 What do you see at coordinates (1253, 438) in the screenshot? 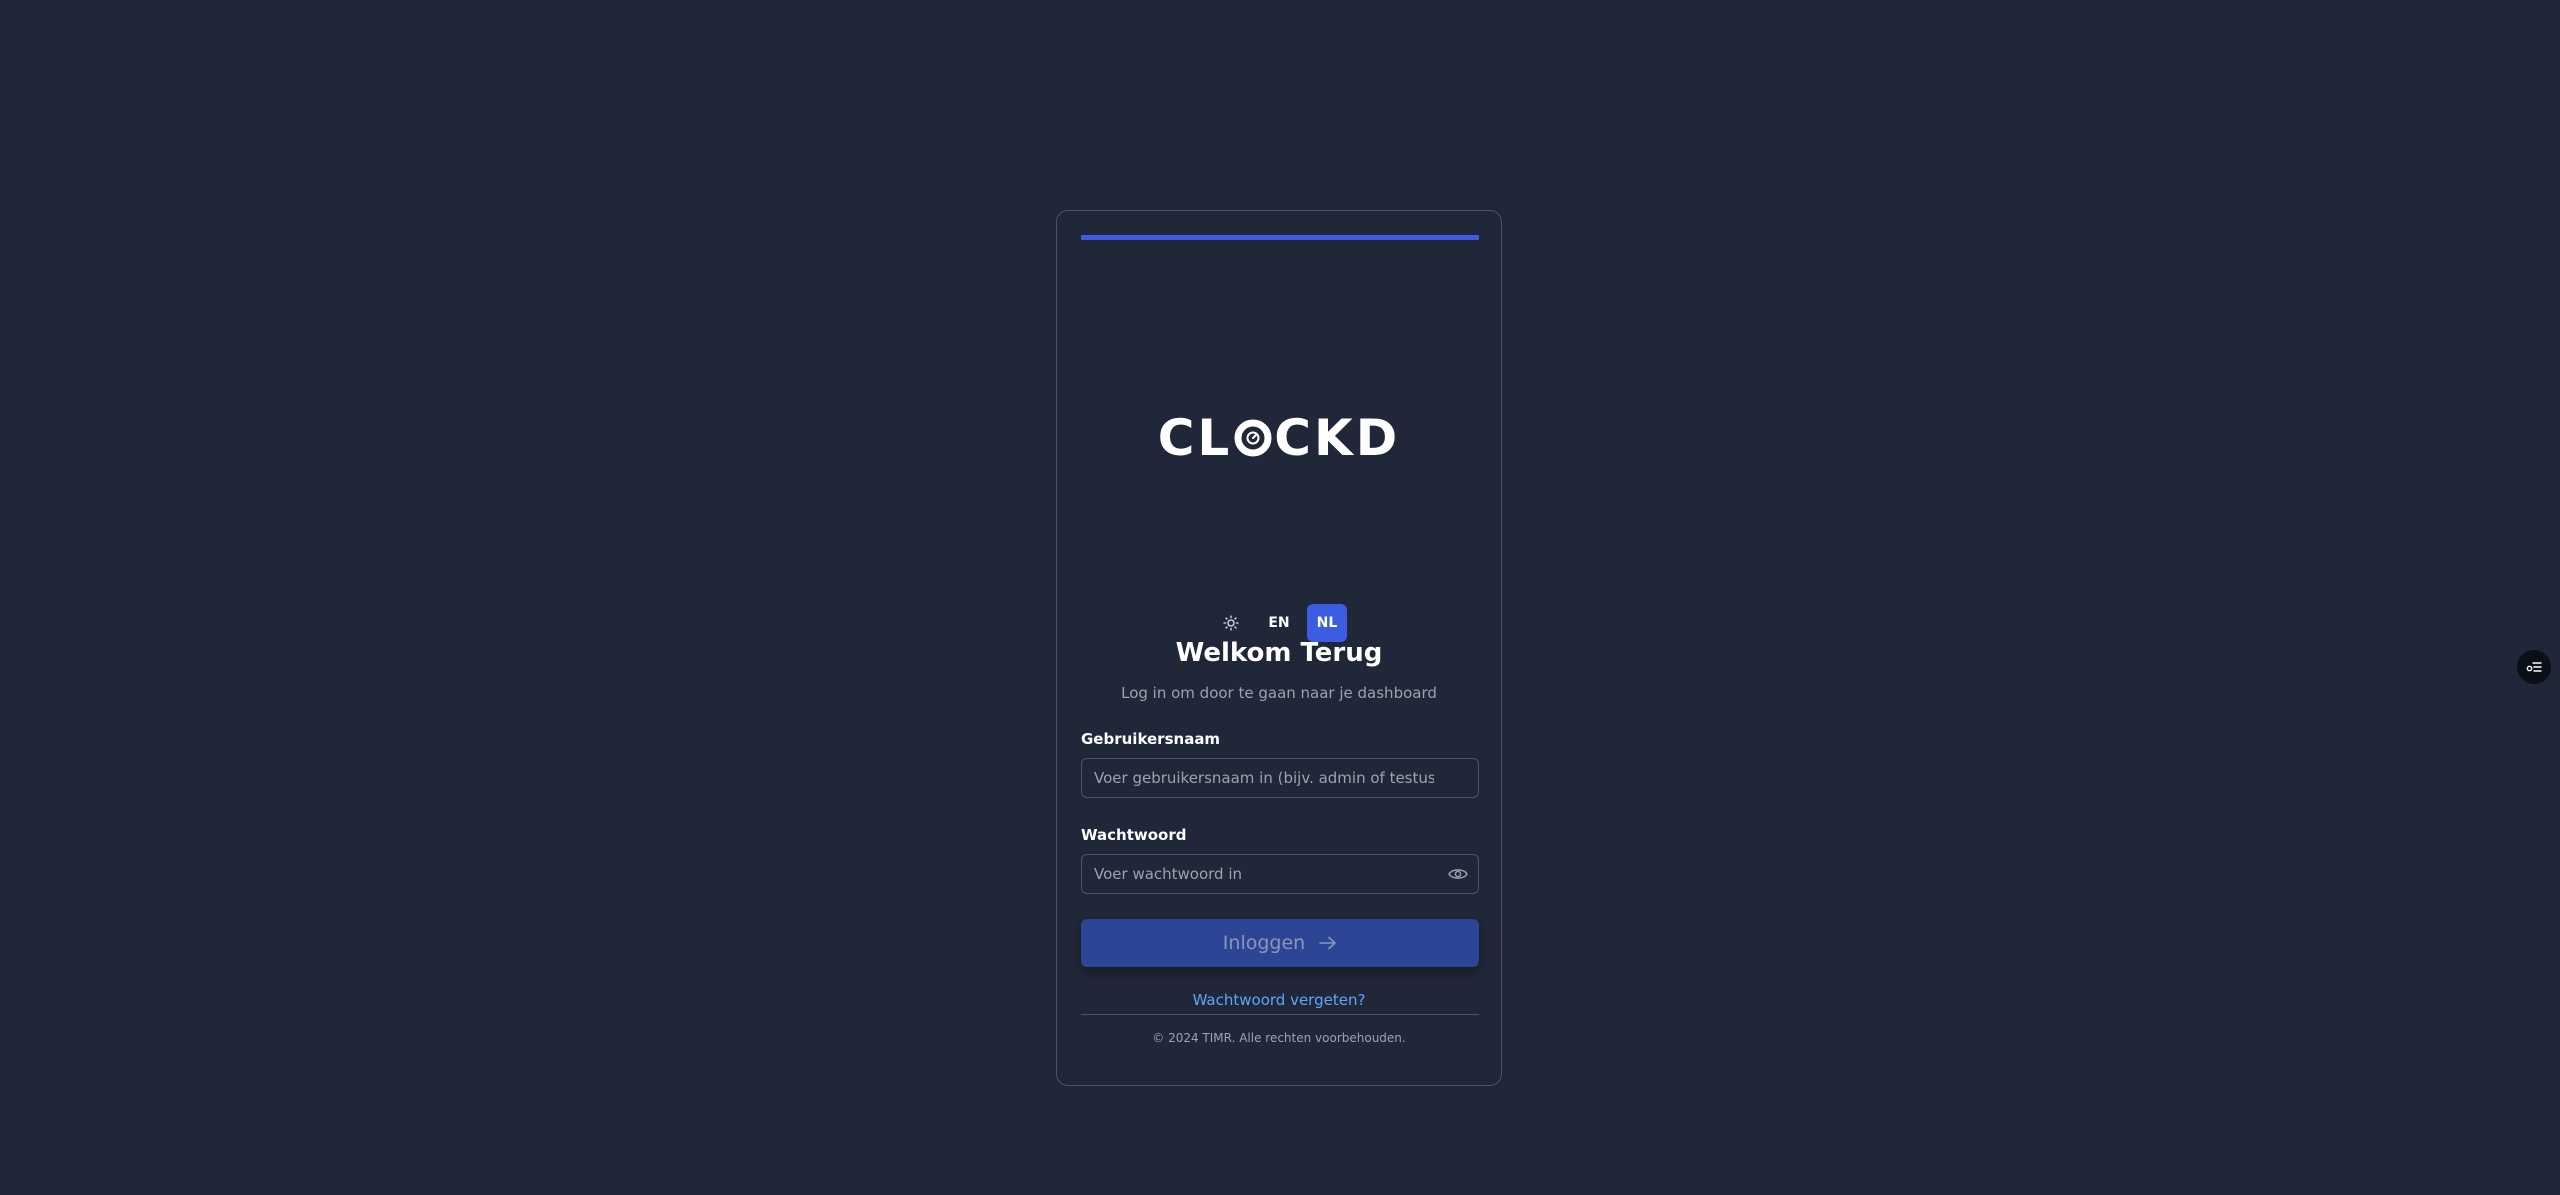
I see `clock-o-icon` at bounding box center [1253, 438].